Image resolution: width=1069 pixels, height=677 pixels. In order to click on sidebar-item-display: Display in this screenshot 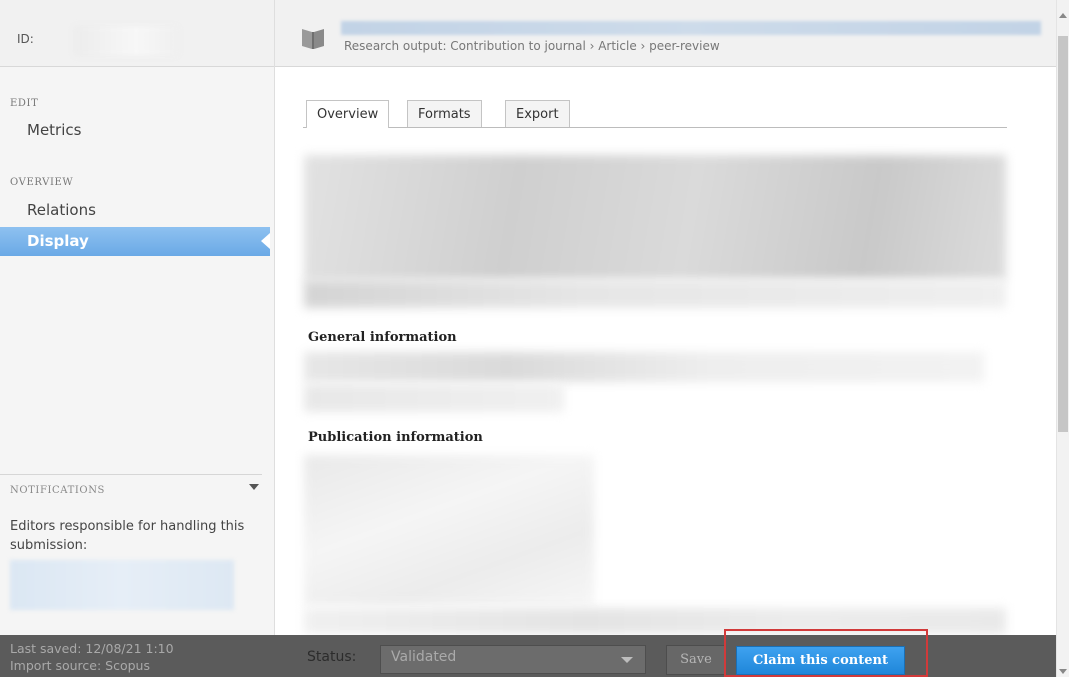, I will do `click(135, 241)`.